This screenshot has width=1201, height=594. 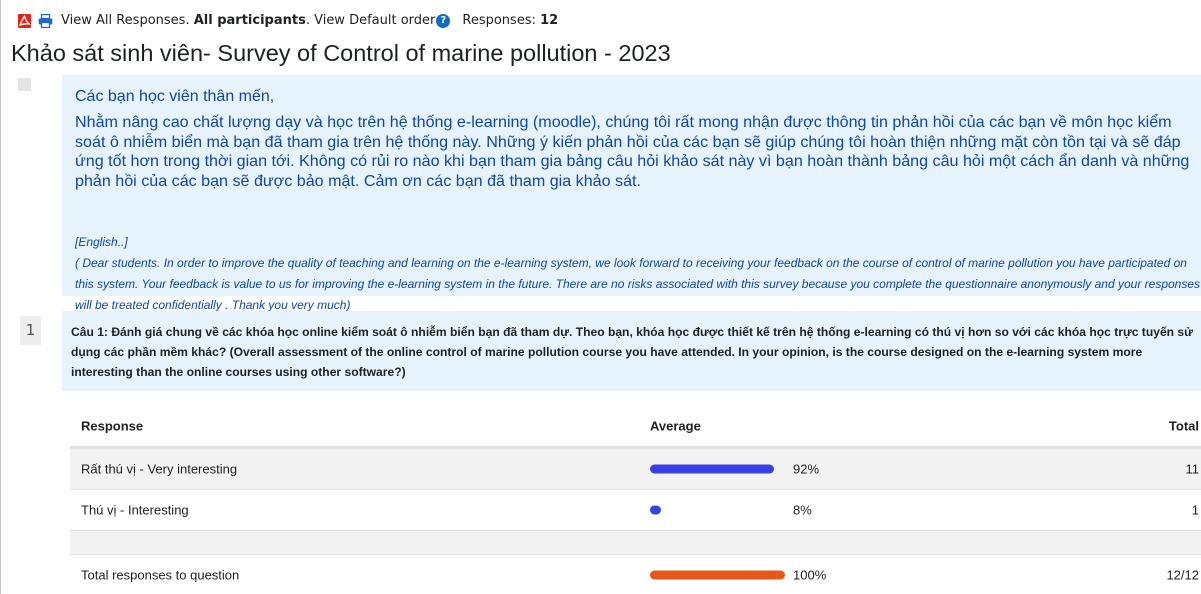 What do you see at coordinates (635, 542) in the screenshot?
I see `spacer-row` at bounding box center [635, 542].